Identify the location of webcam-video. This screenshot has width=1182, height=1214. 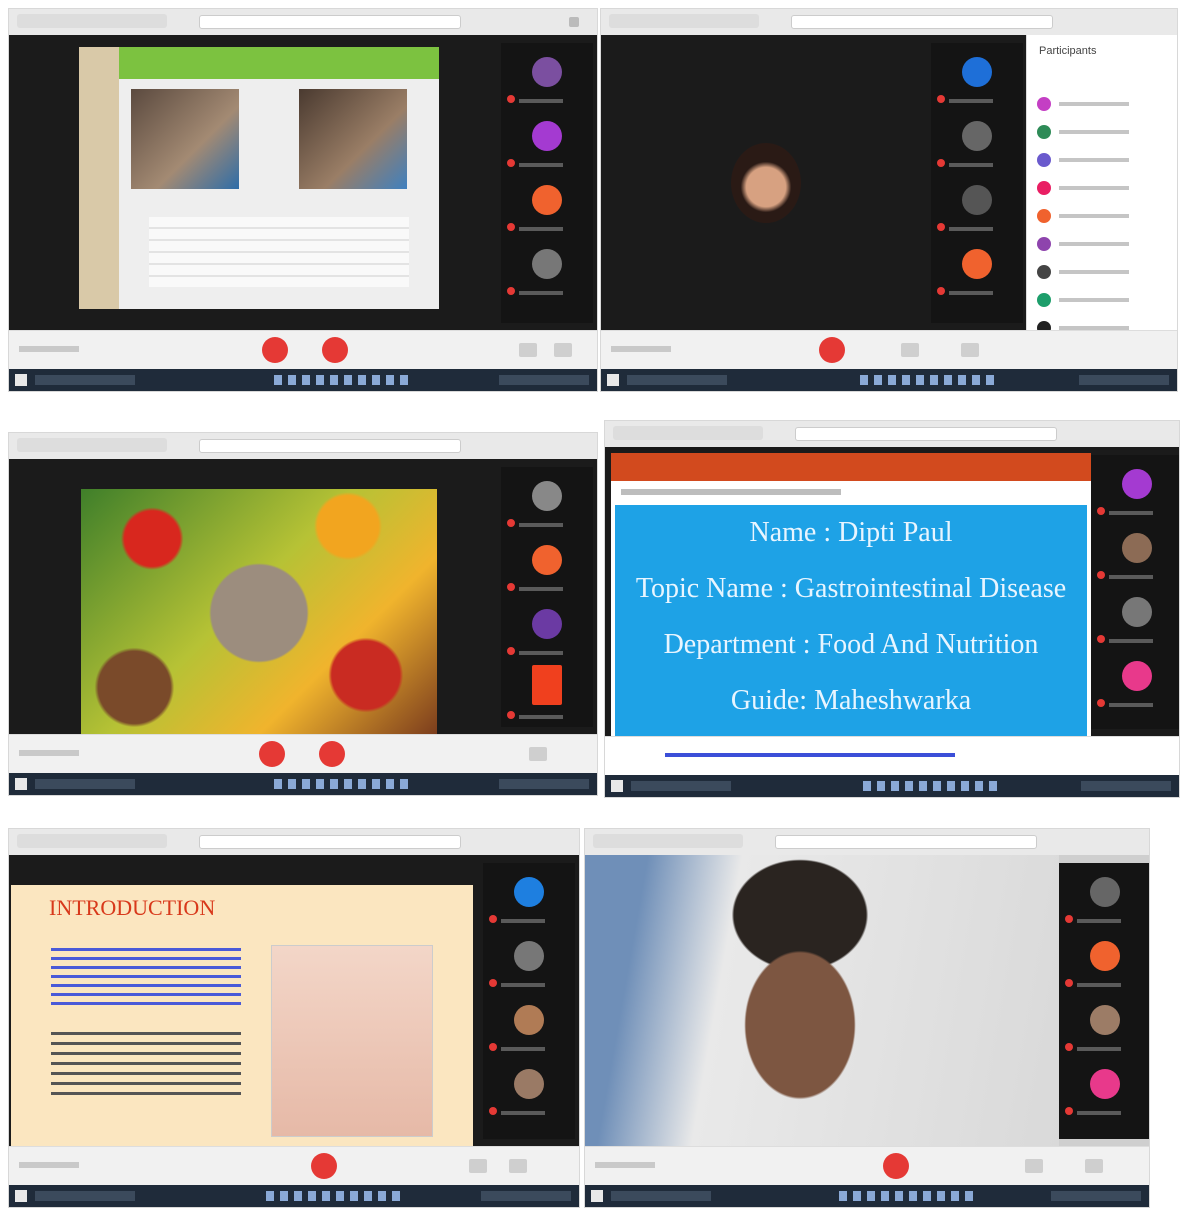
(822, 1002).